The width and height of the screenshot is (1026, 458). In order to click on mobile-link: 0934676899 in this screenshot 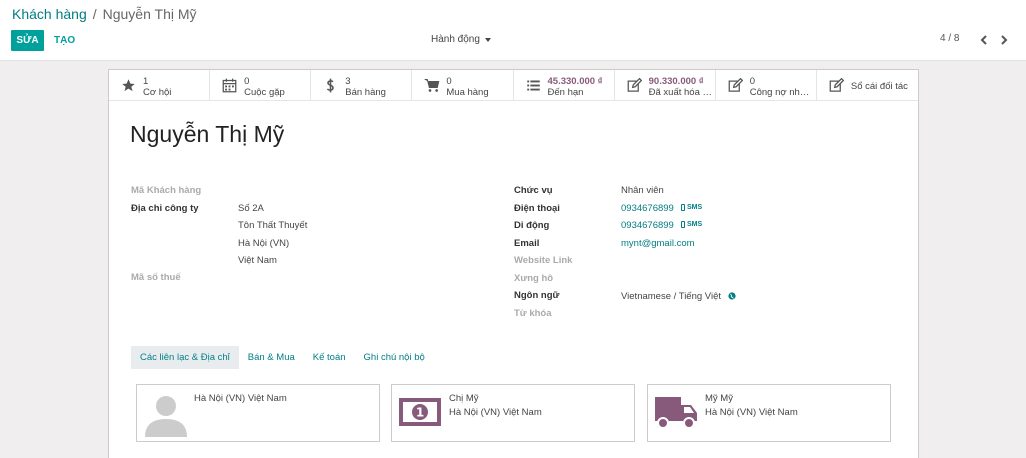, I will do `click(647, 225)`.